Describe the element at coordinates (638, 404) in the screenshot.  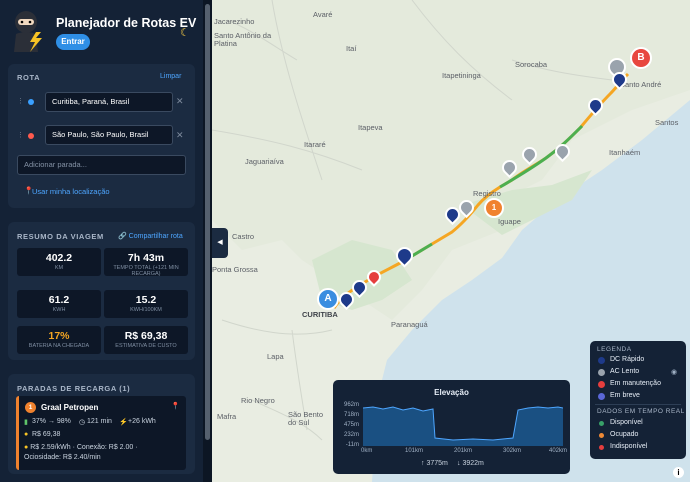
I see `legend-divider` at that location.